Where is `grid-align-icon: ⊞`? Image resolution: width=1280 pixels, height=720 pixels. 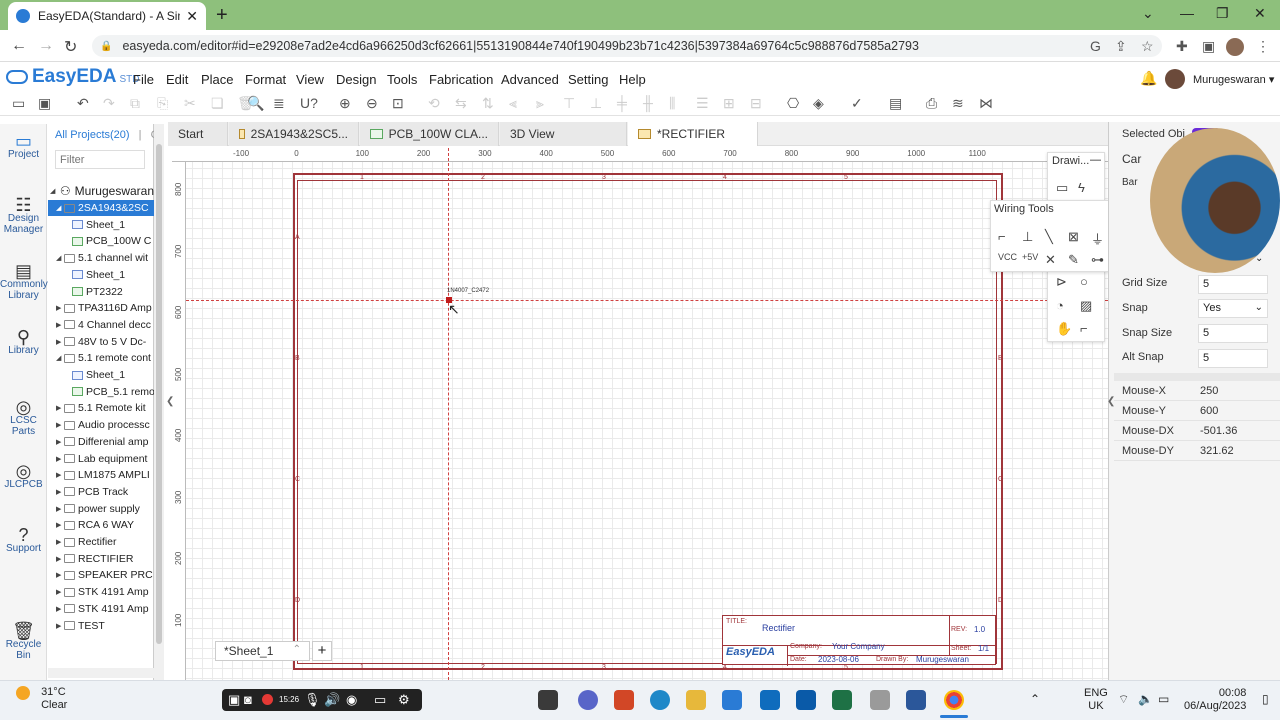 grid-align-icon: ⊞ is located at coordinates (729, 103).